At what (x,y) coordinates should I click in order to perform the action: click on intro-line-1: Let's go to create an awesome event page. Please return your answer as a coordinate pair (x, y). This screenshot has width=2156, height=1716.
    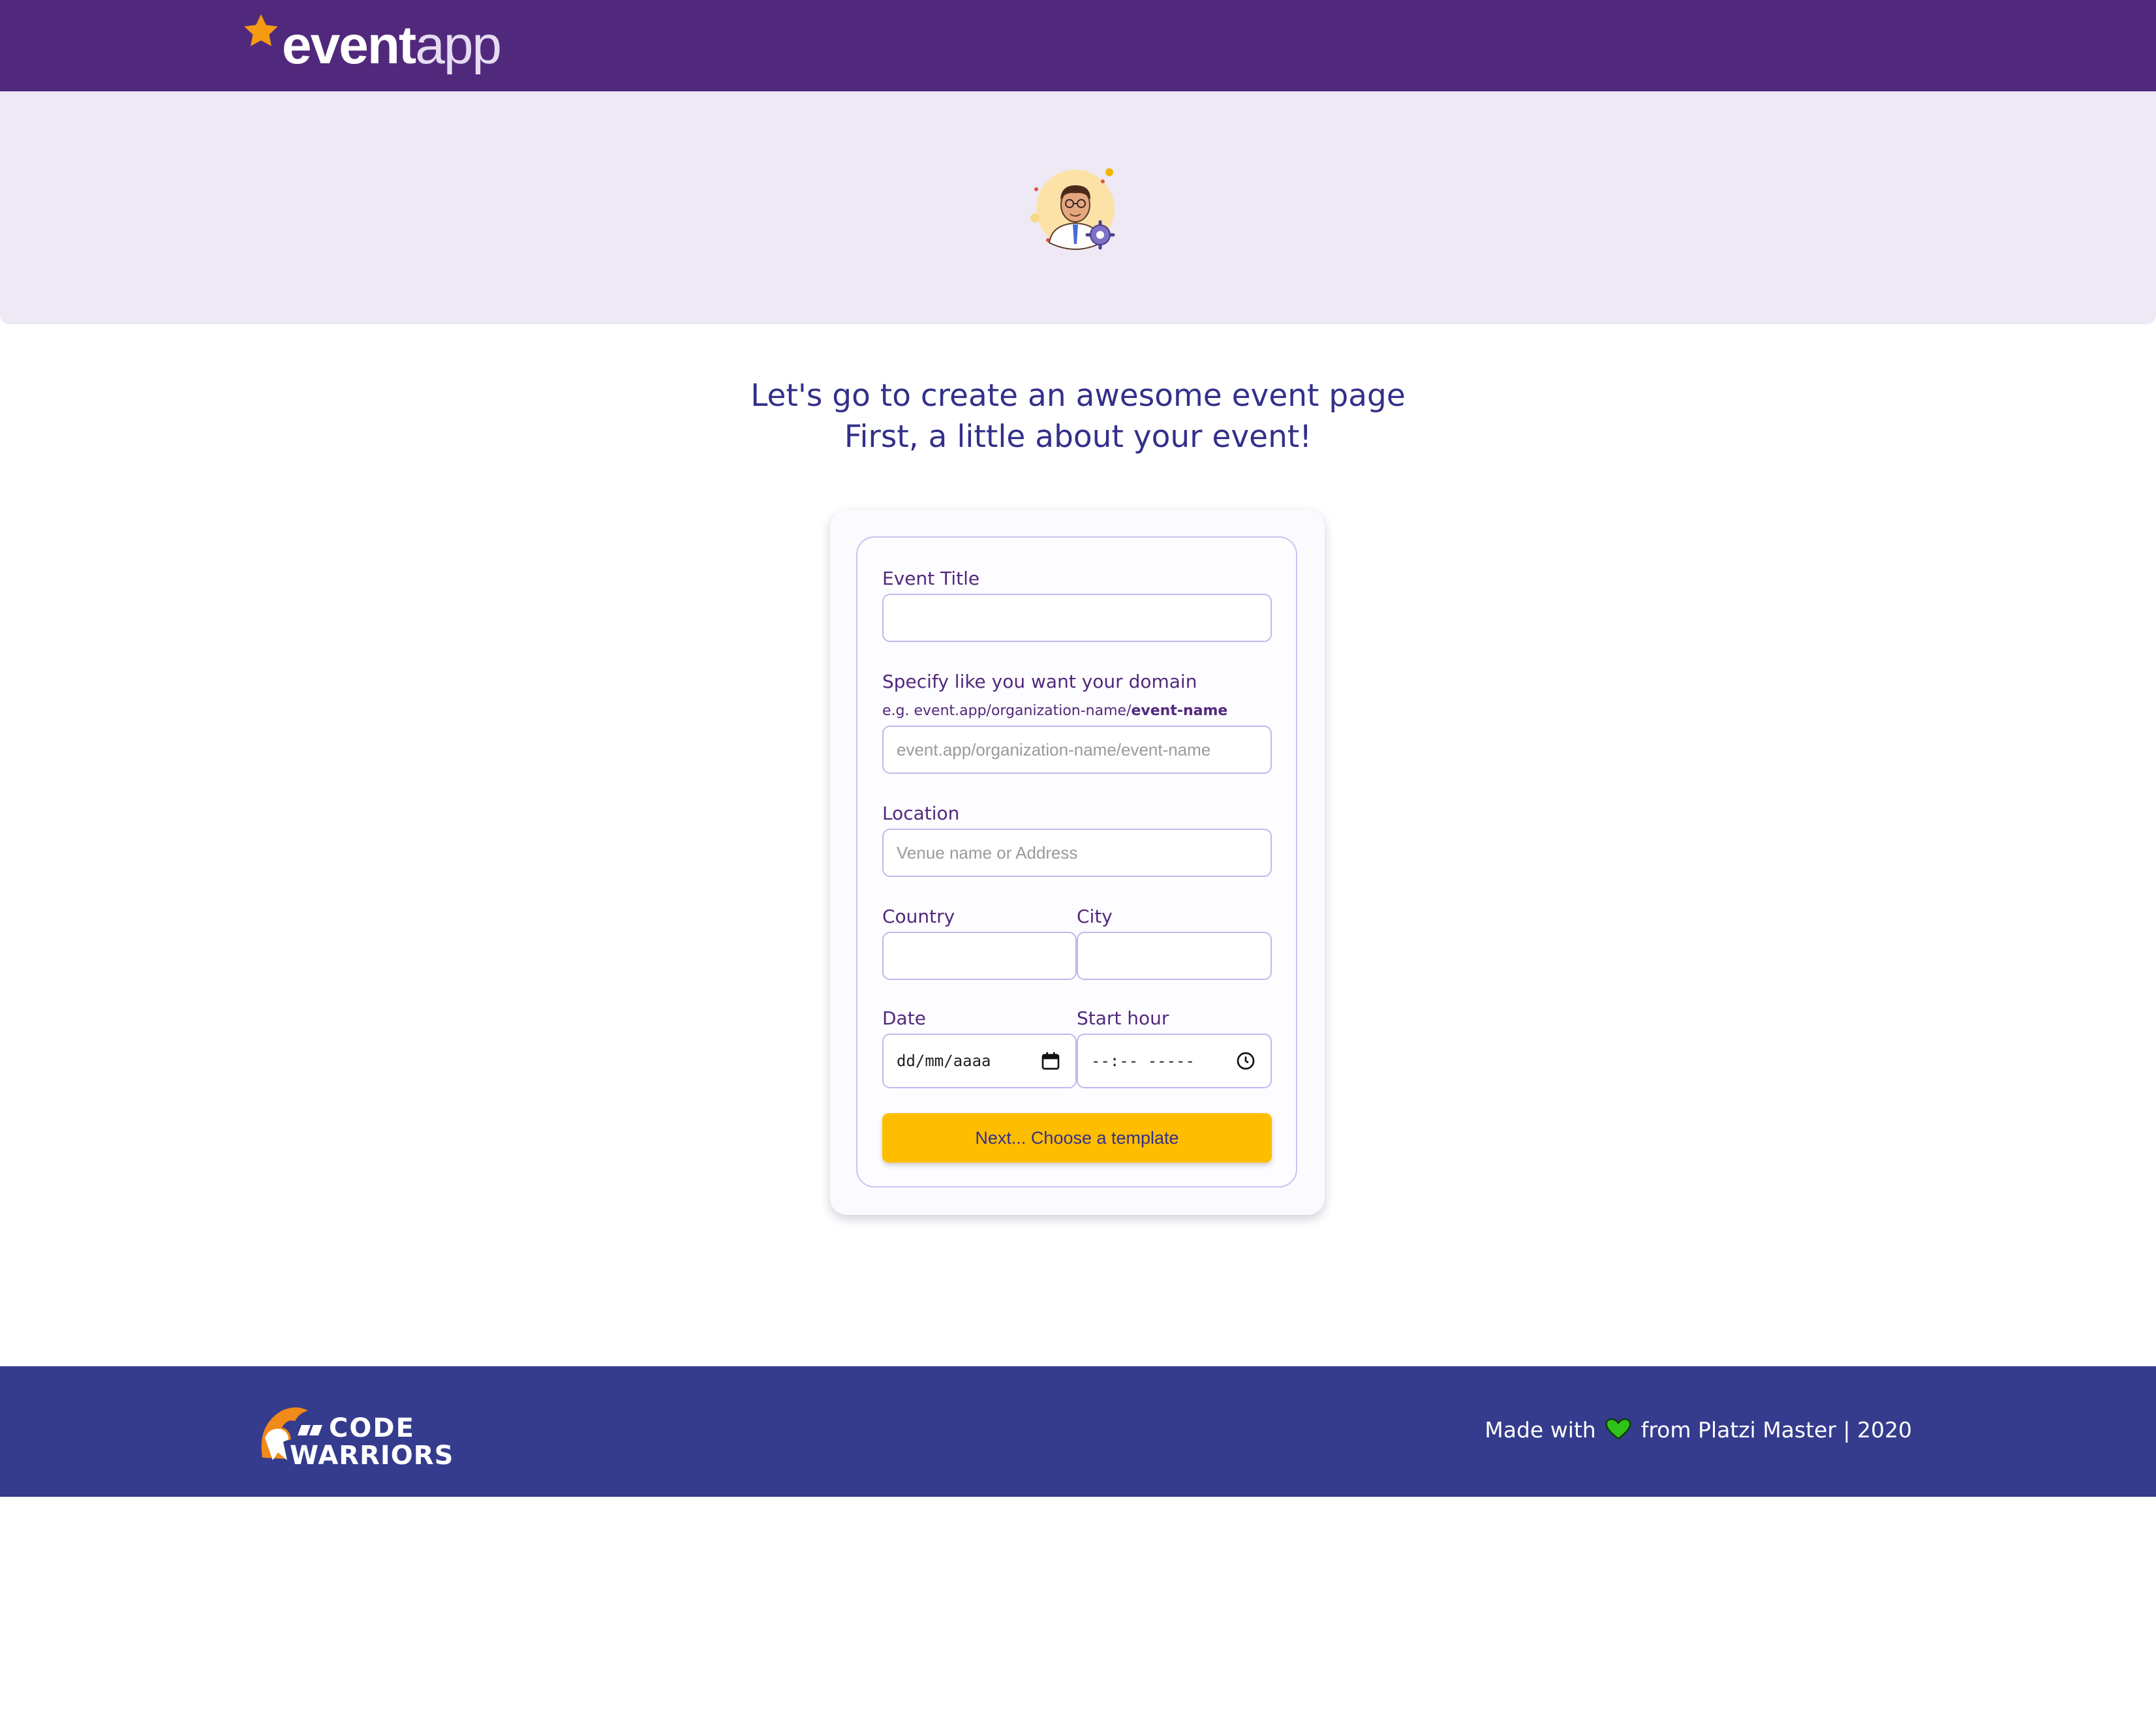
    Looking at the image, I should click on (1078, 396).